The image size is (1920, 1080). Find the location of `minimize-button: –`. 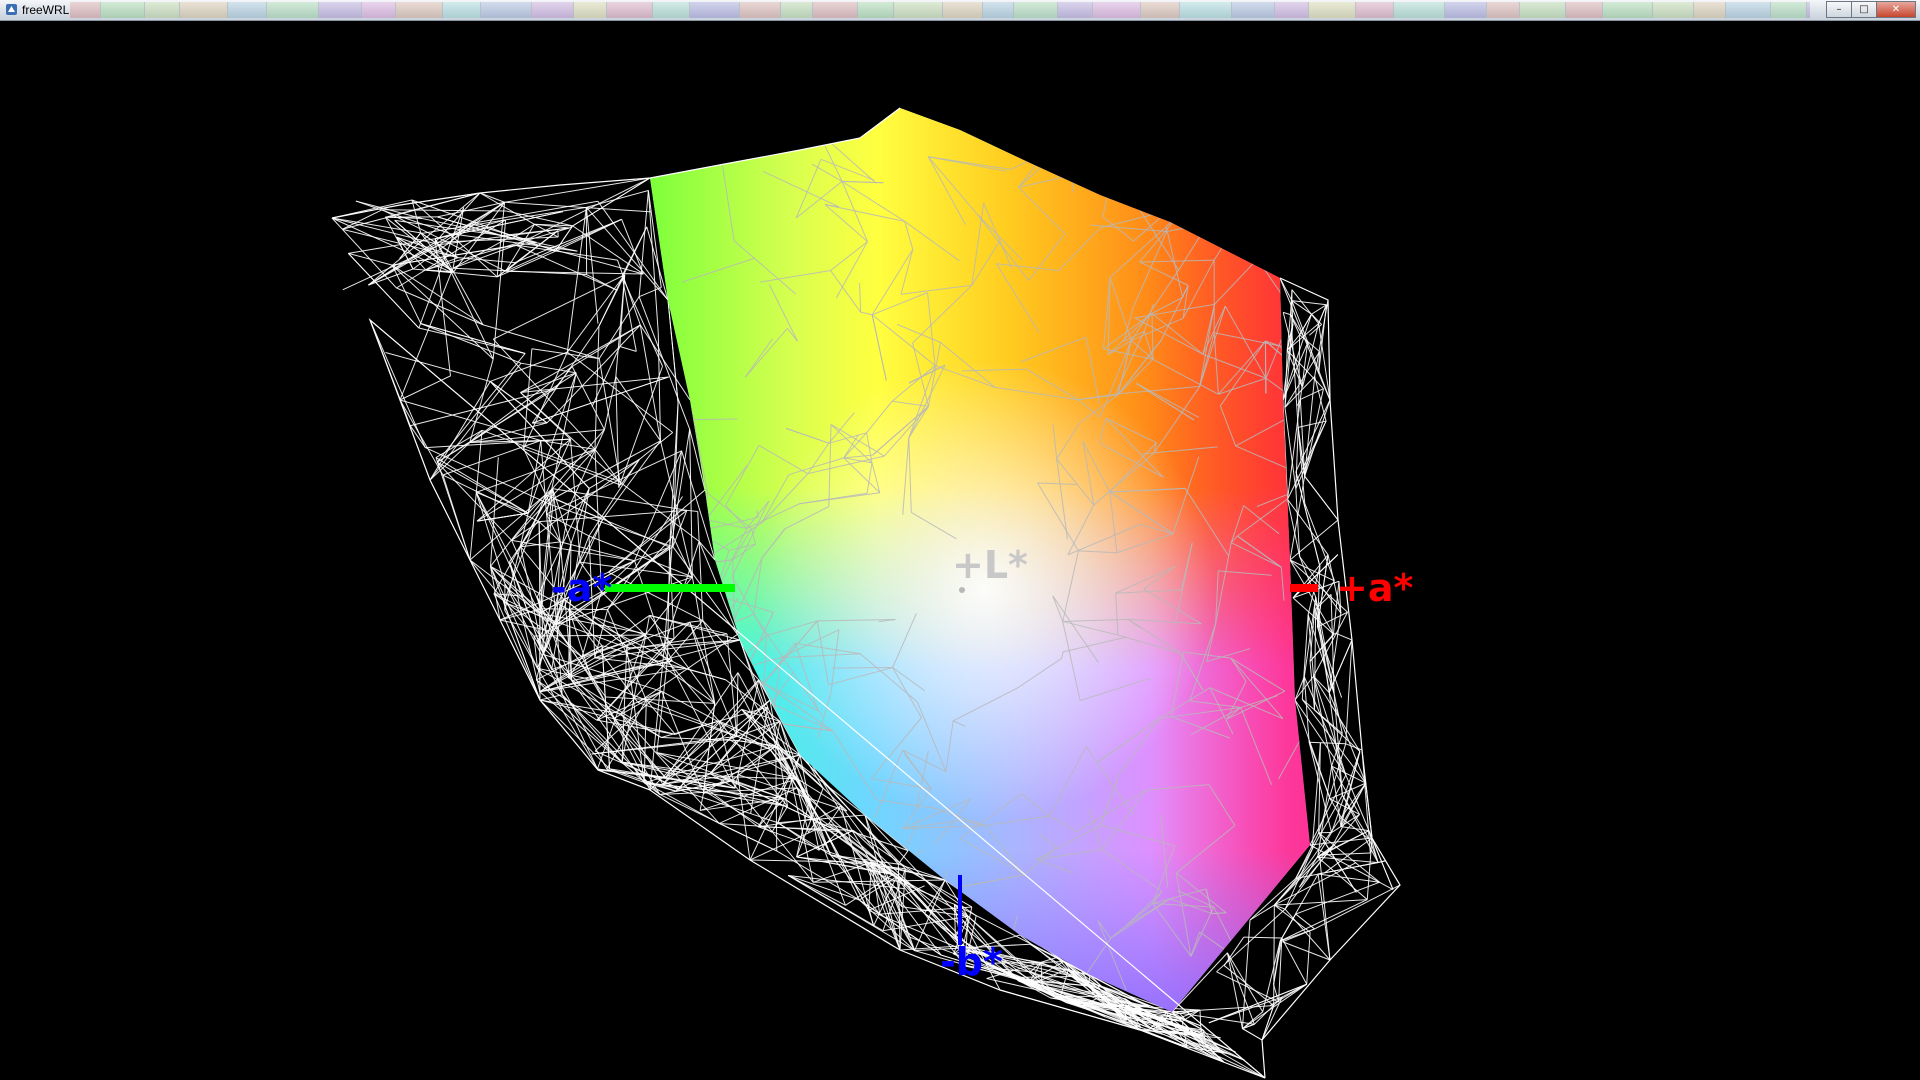

minimize-button: – is located at coordinates (1839, 9).